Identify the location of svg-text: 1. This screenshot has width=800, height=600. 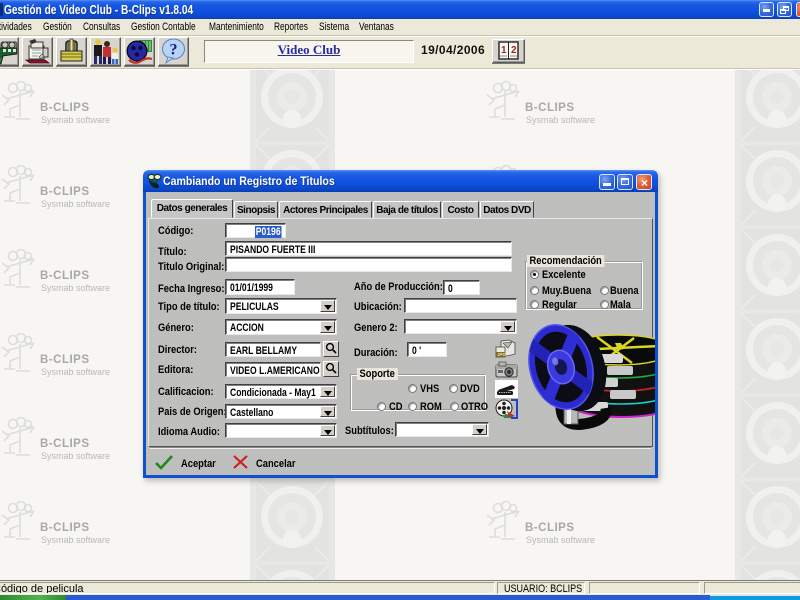
(504, 50).